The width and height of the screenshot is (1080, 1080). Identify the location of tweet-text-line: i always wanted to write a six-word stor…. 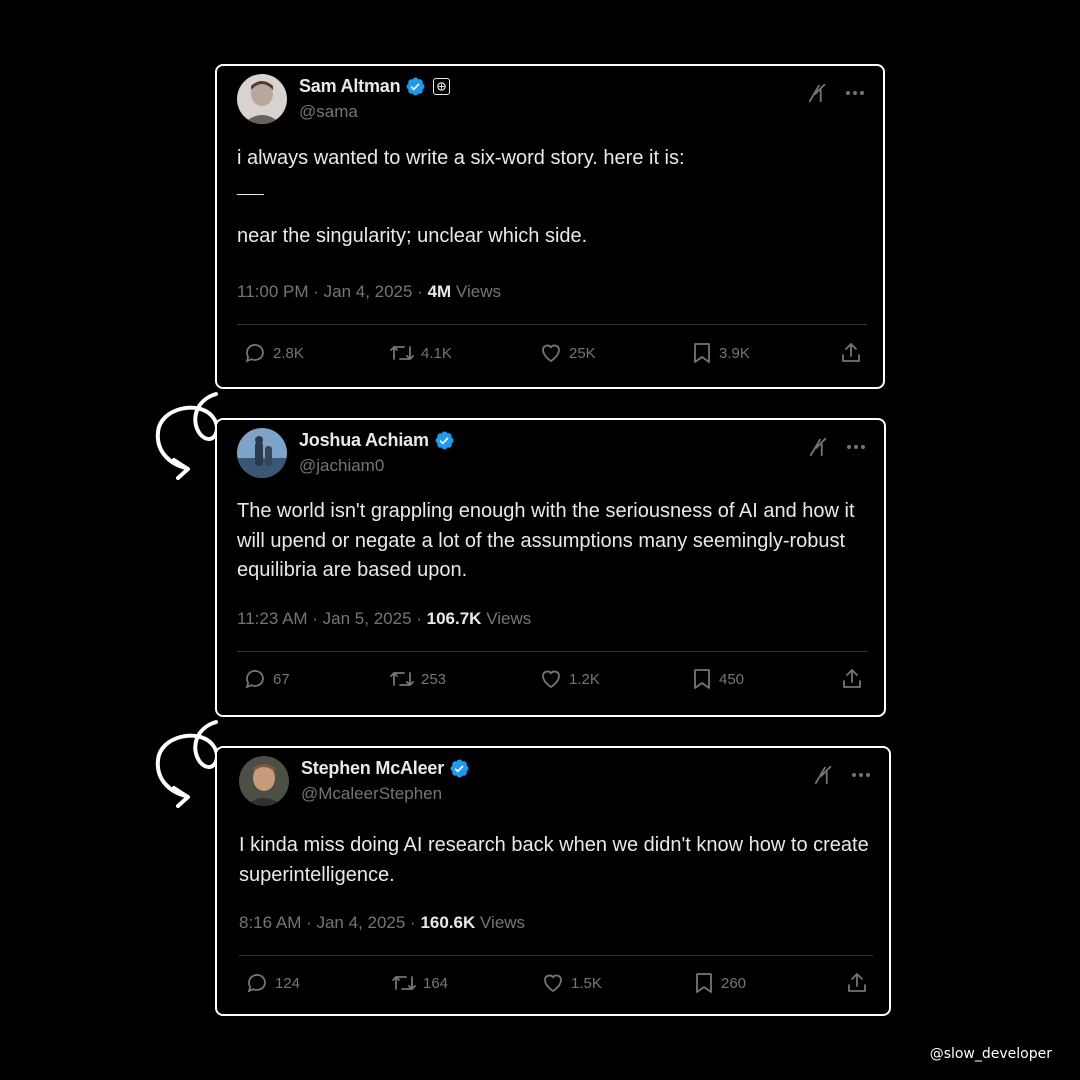
(461, 158).